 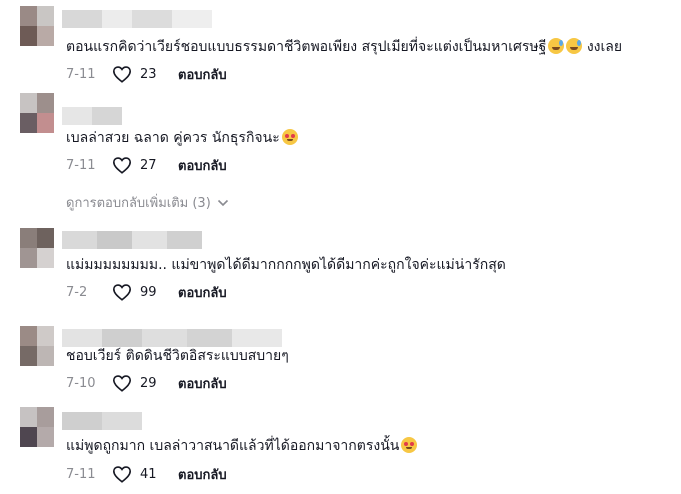 I want to click on comment-date: 7-2, so click(x=77, y=292).